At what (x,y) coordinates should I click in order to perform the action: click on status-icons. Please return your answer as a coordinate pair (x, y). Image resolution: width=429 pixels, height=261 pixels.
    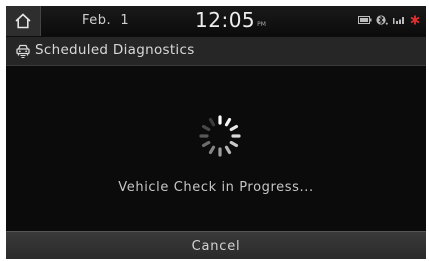
    Looking at the image, I should click on (389, 20).